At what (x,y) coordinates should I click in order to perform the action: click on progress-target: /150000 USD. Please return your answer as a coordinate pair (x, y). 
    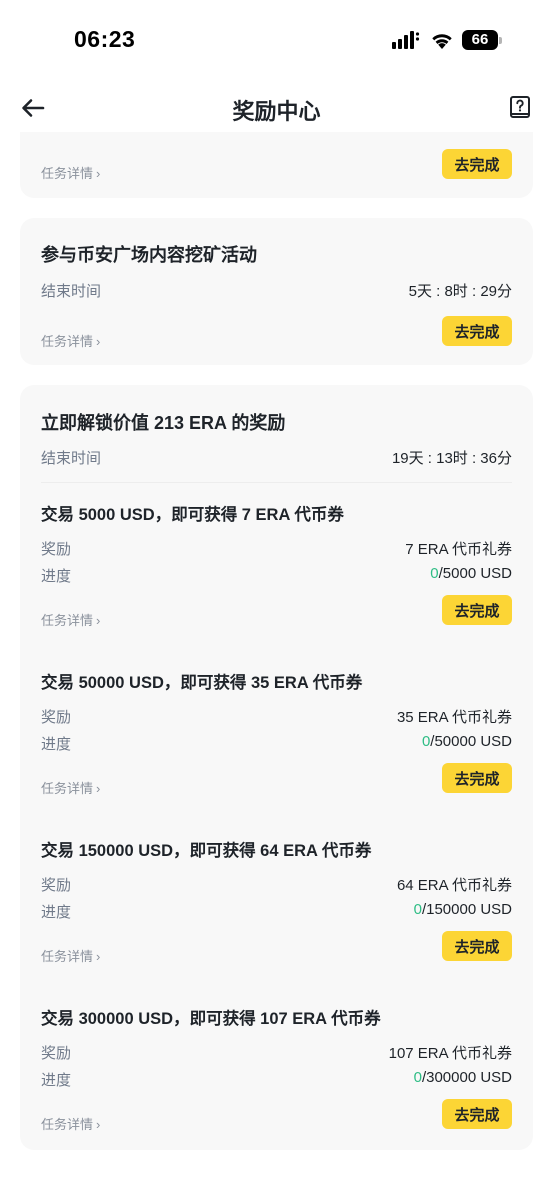
    Looking at the image, I should click on (466, 909).